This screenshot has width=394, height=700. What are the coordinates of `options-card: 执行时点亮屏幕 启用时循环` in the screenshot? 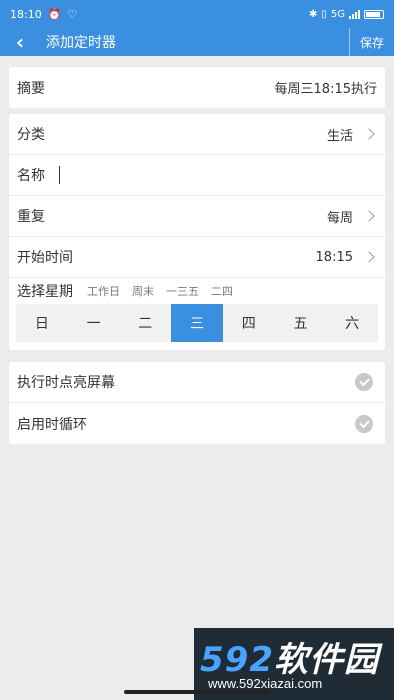 It's located at (197, 403).